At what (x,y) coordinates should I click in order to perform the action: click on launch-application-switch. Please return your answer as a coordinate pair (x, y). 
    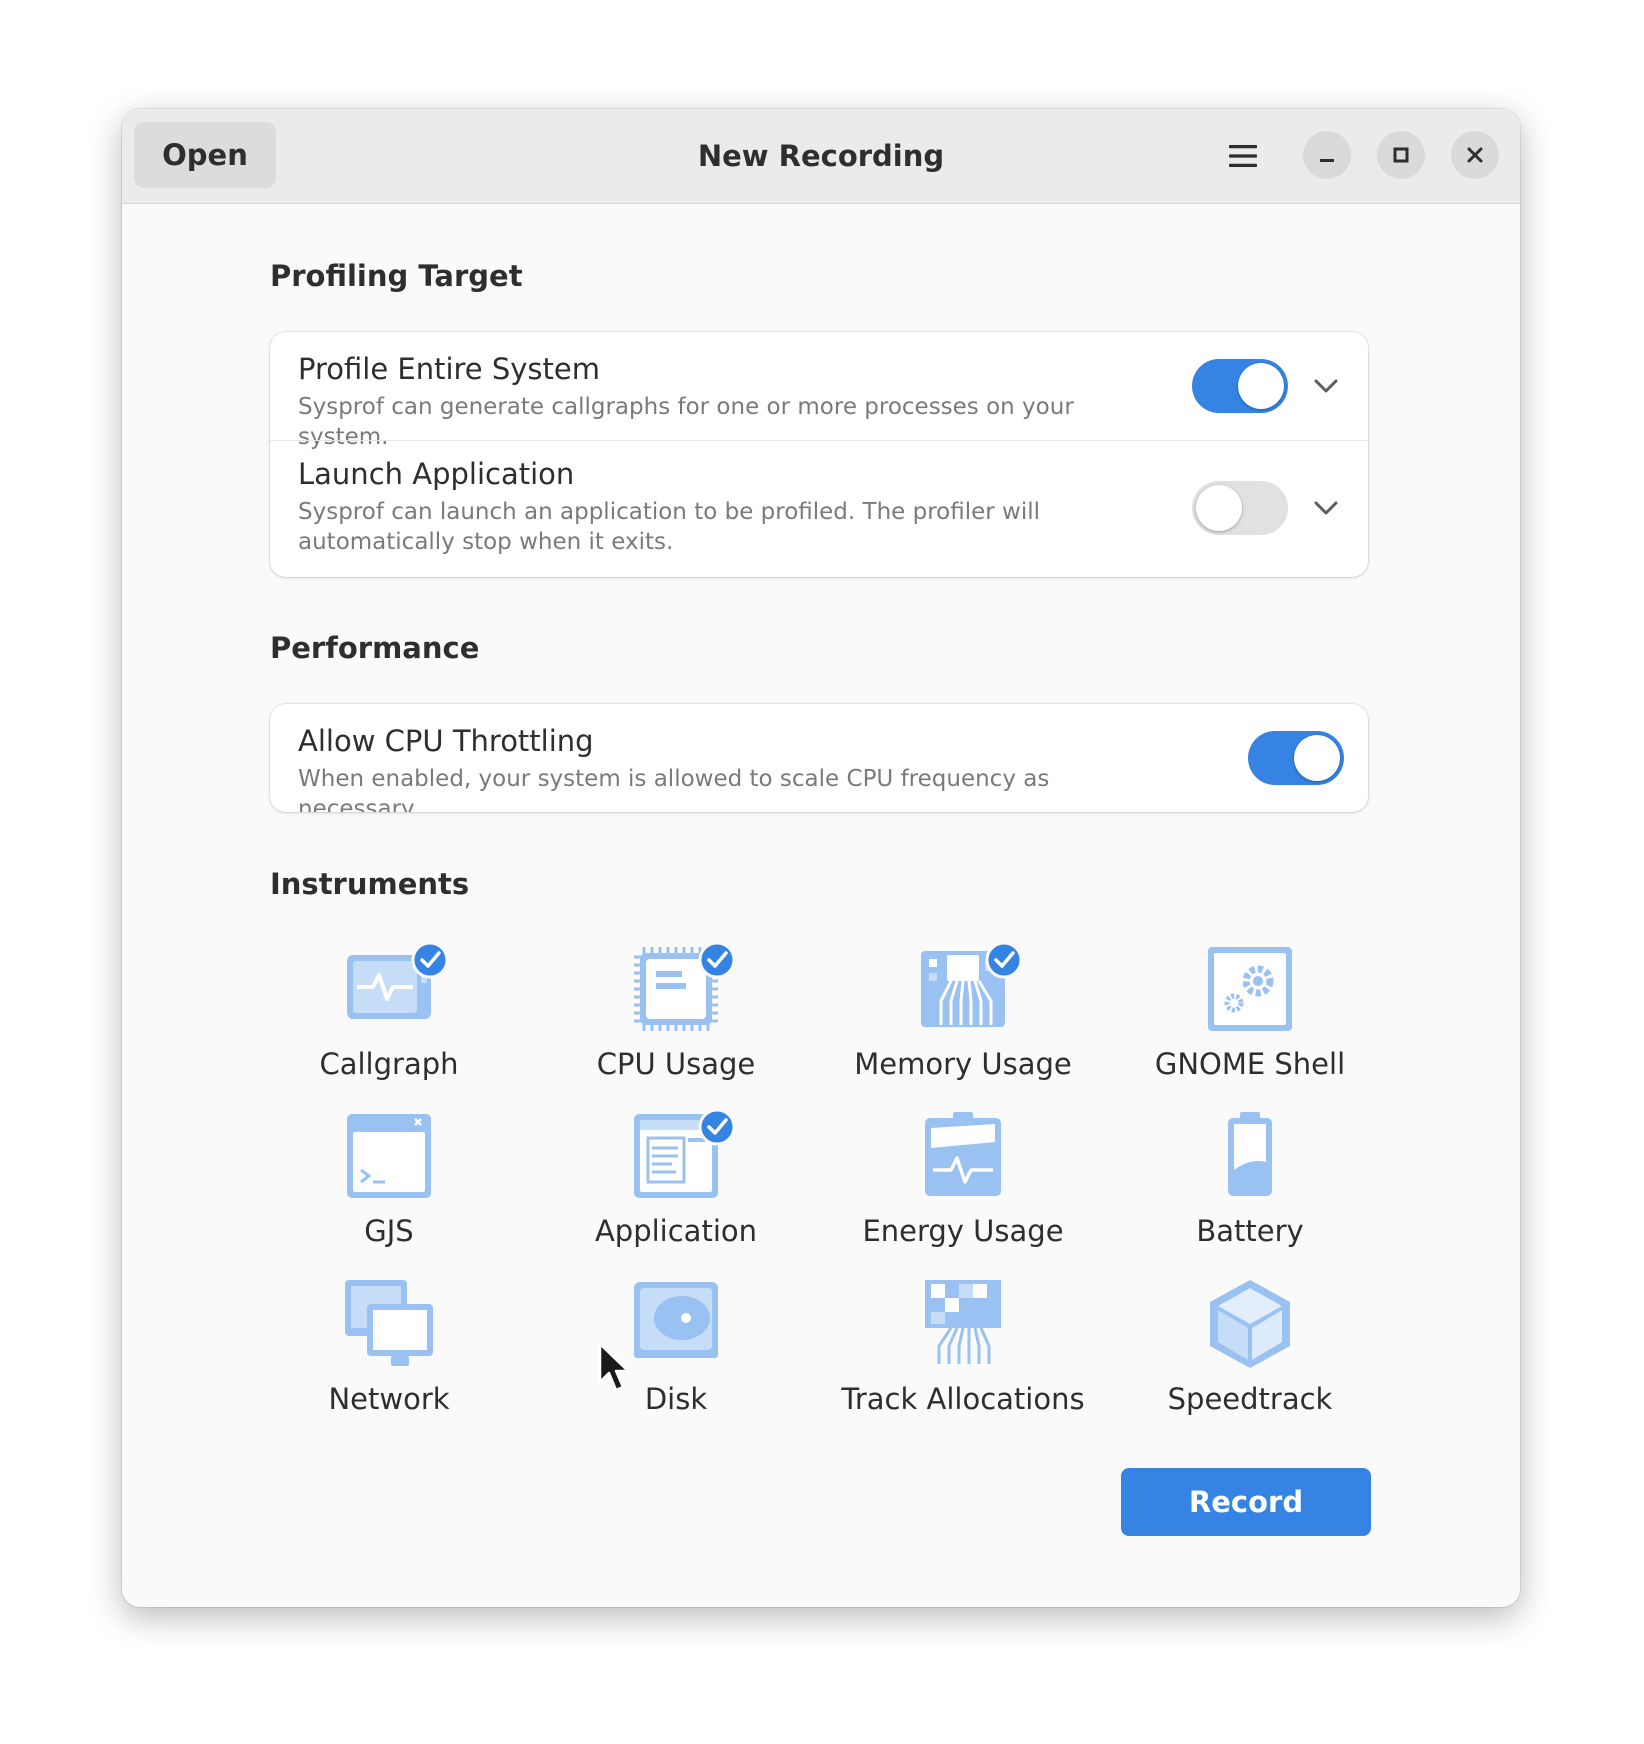
    Looking at the image, I should click on (1240, 508).